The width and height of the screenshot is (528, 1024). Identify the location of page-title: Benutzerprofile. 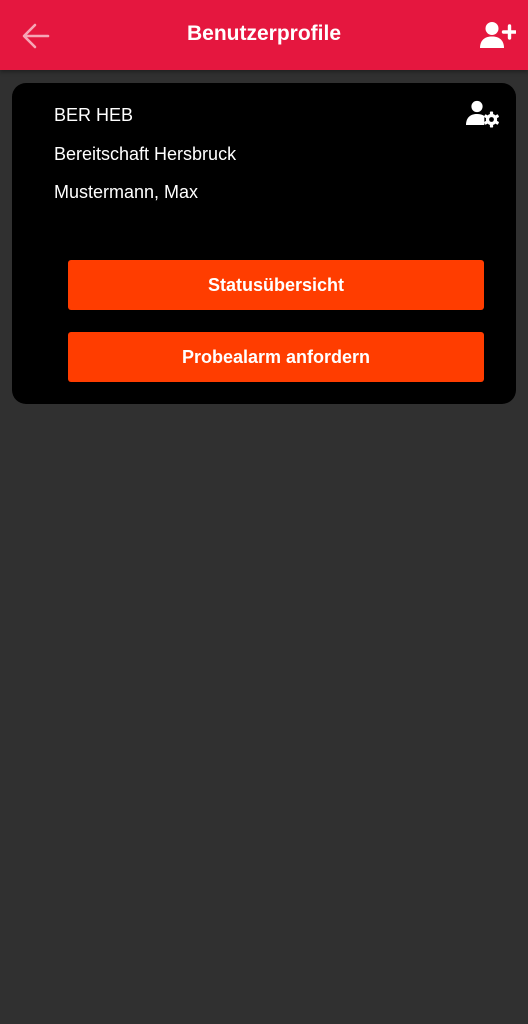
(263, 33).